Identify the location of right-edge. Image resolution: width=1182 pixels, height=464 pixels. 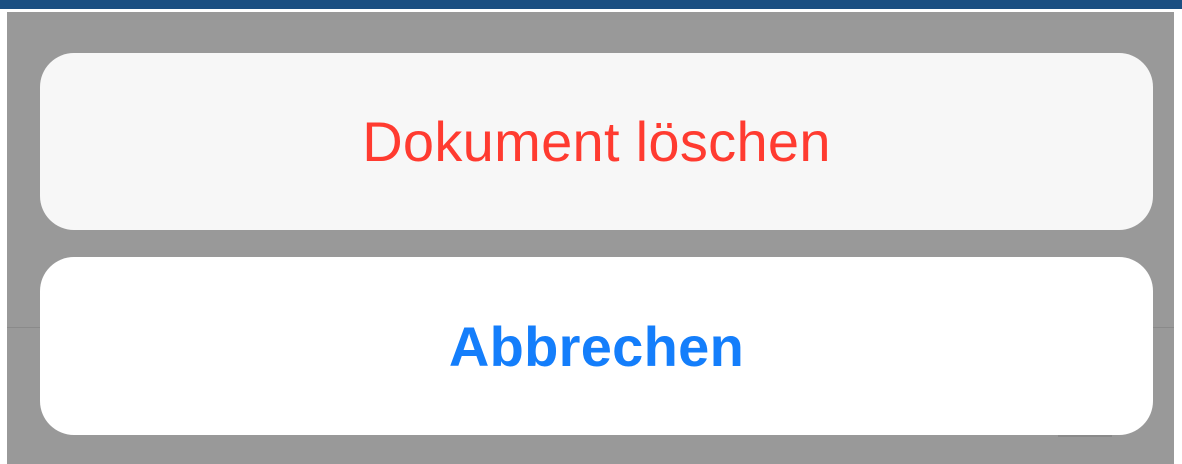
(1178, 238).